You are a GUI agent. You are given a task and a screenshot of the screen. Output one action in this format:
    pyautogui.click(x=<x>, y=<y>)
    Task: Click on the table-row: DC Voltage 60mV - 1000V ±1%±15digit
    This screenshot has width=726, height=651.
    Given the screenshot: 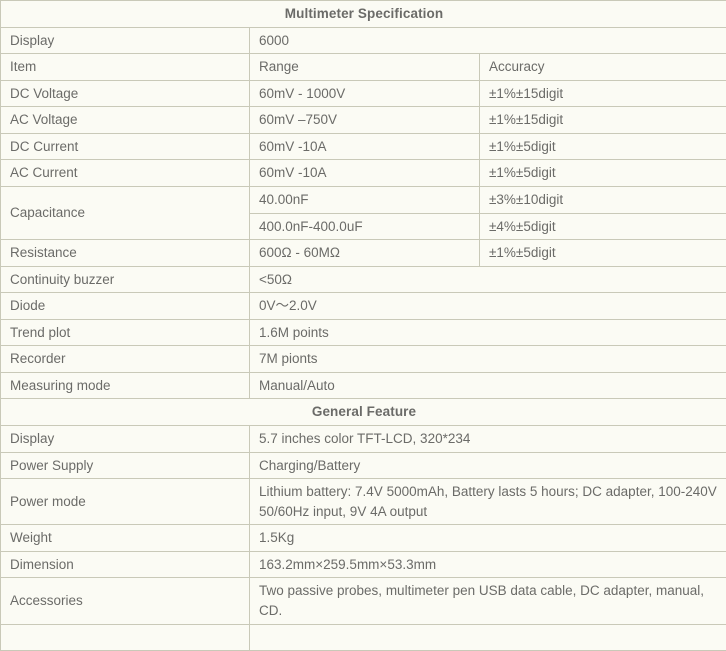 What is the action you would take?
    pyautogui.click(x=363, y=93)
    